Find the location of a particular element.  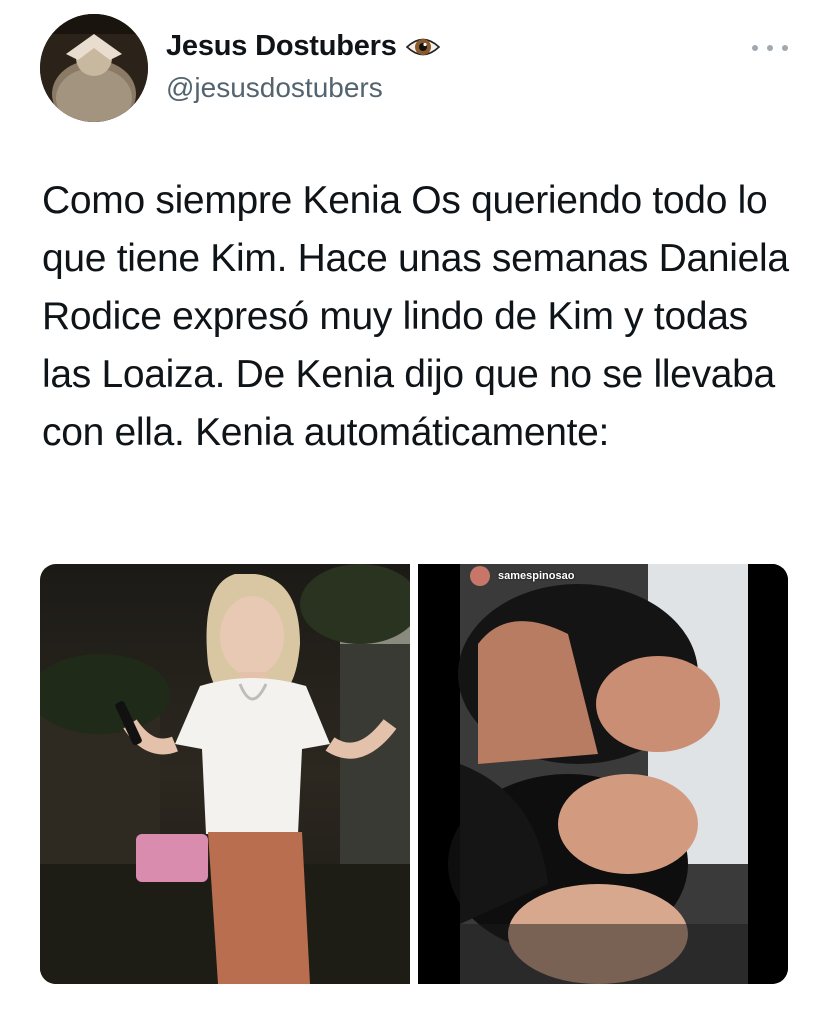

overlay-username: samespinosao is located at coordinates (536, 576).